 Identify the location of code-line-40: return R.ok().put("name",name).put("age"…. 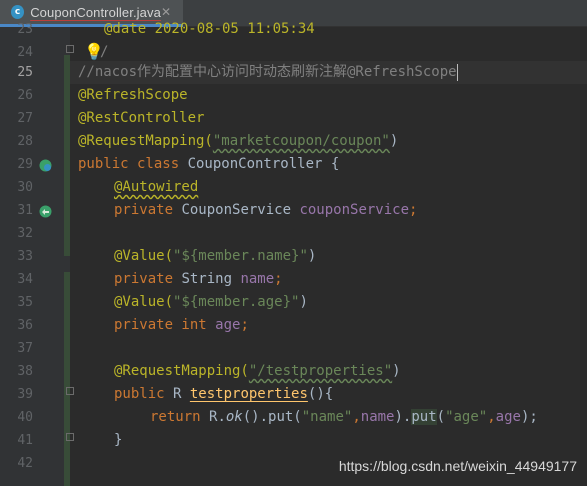
(344, 417).